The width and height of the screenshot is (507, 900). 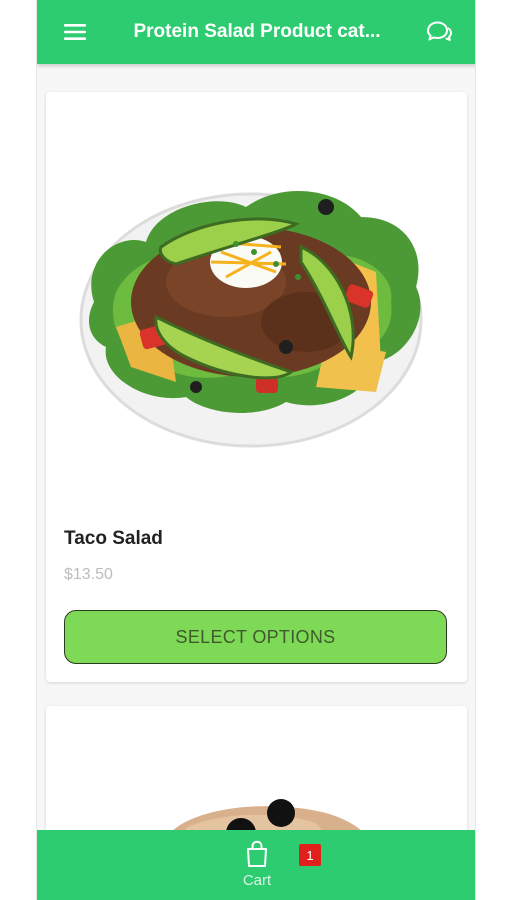 I want to click on hamburger-menu-icon, so click(x=75, y=32).